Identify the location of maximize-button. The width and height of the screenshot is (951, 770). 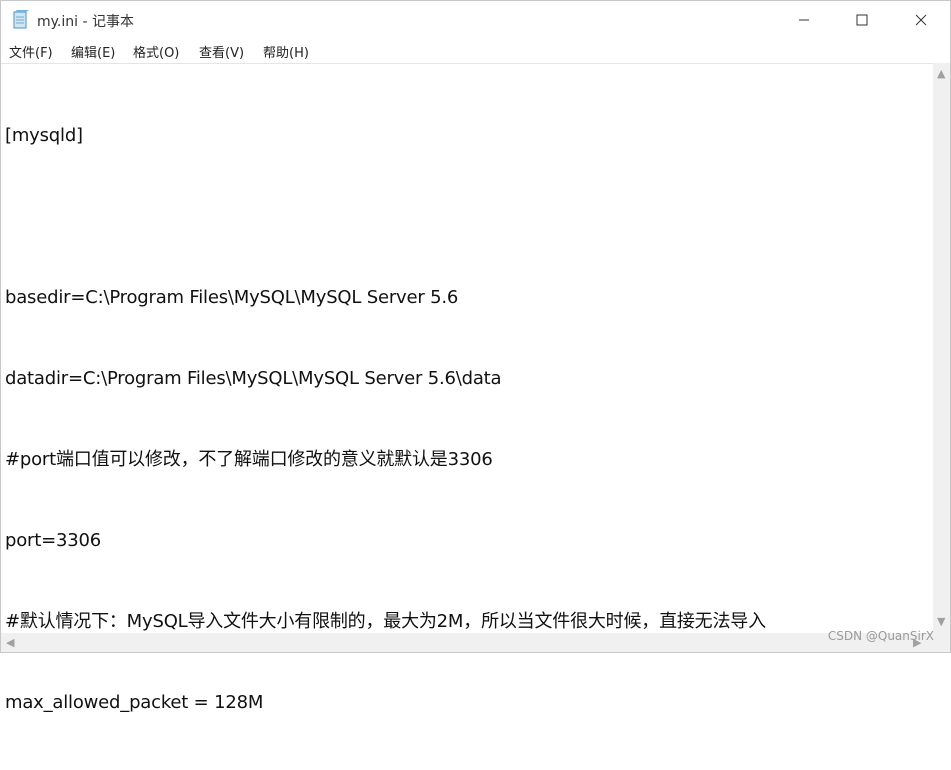
(862, 20).